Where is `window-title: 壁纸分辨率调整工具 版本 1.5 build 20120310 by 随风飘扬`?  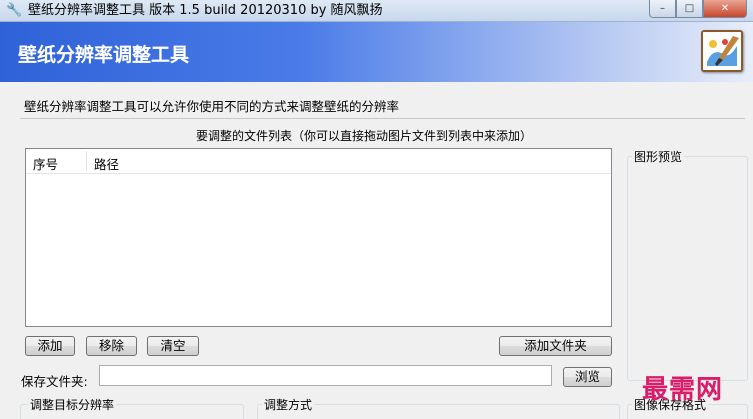
window-title: 壁纸分辨率调整工具 版本 1.5 build 20120310 by 随风飘扬 is located at coordinates (205, 10).